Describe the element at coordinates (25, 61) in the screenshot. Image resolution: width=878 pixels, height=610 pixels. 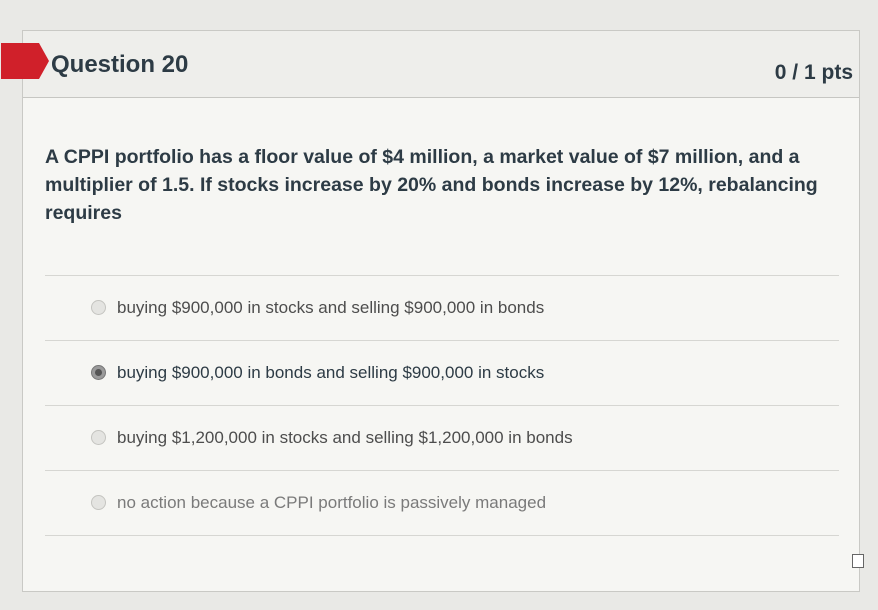
I see `incorrect-flag-icon` at that location.